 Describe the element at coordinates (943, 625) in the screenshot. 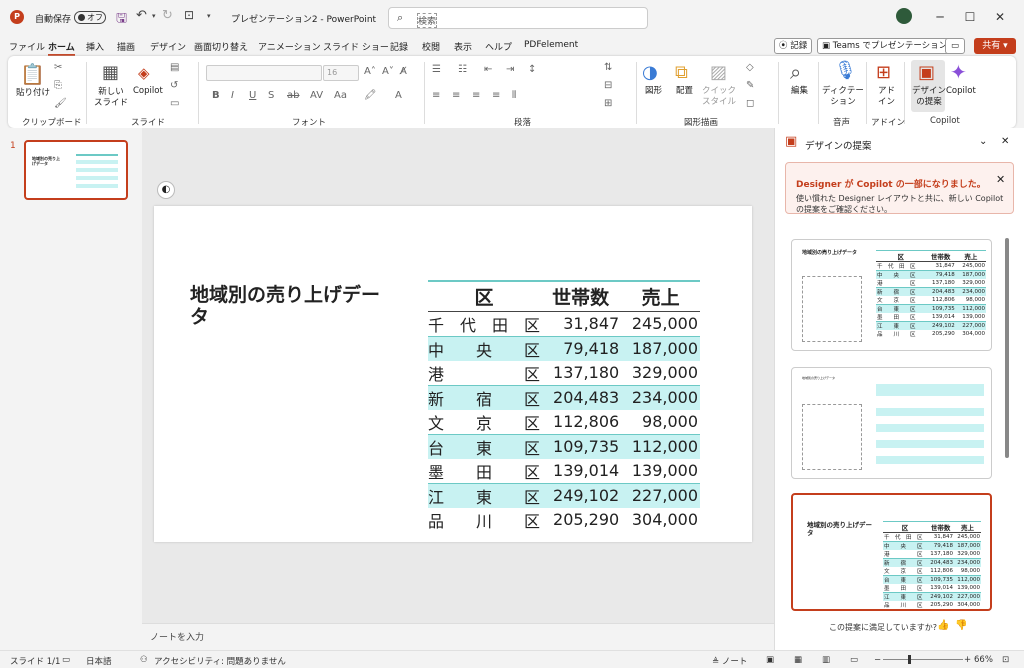

I see `thumbs-up-icon: 👍` at that location.